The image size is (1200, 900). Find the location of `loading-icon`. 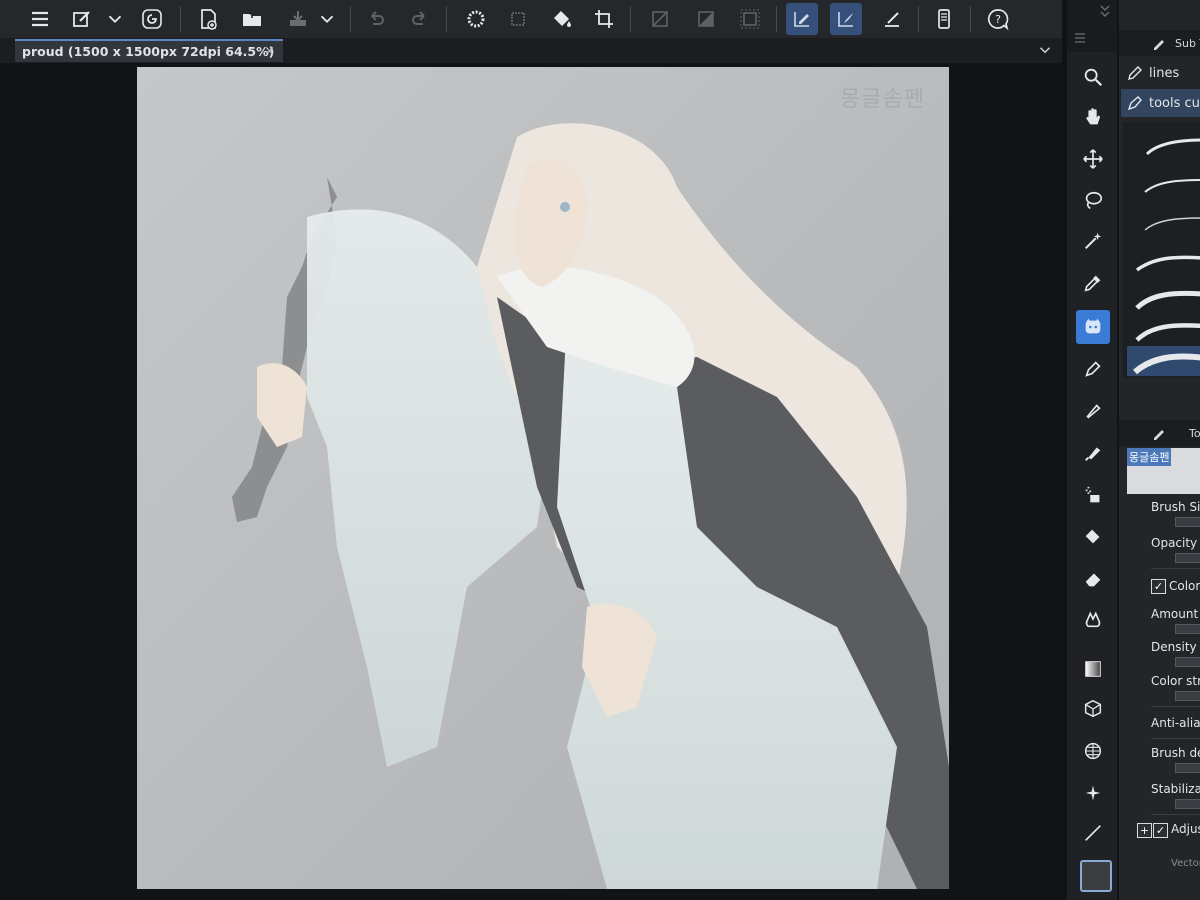

loading-icon is located at coordinates (476, 19).